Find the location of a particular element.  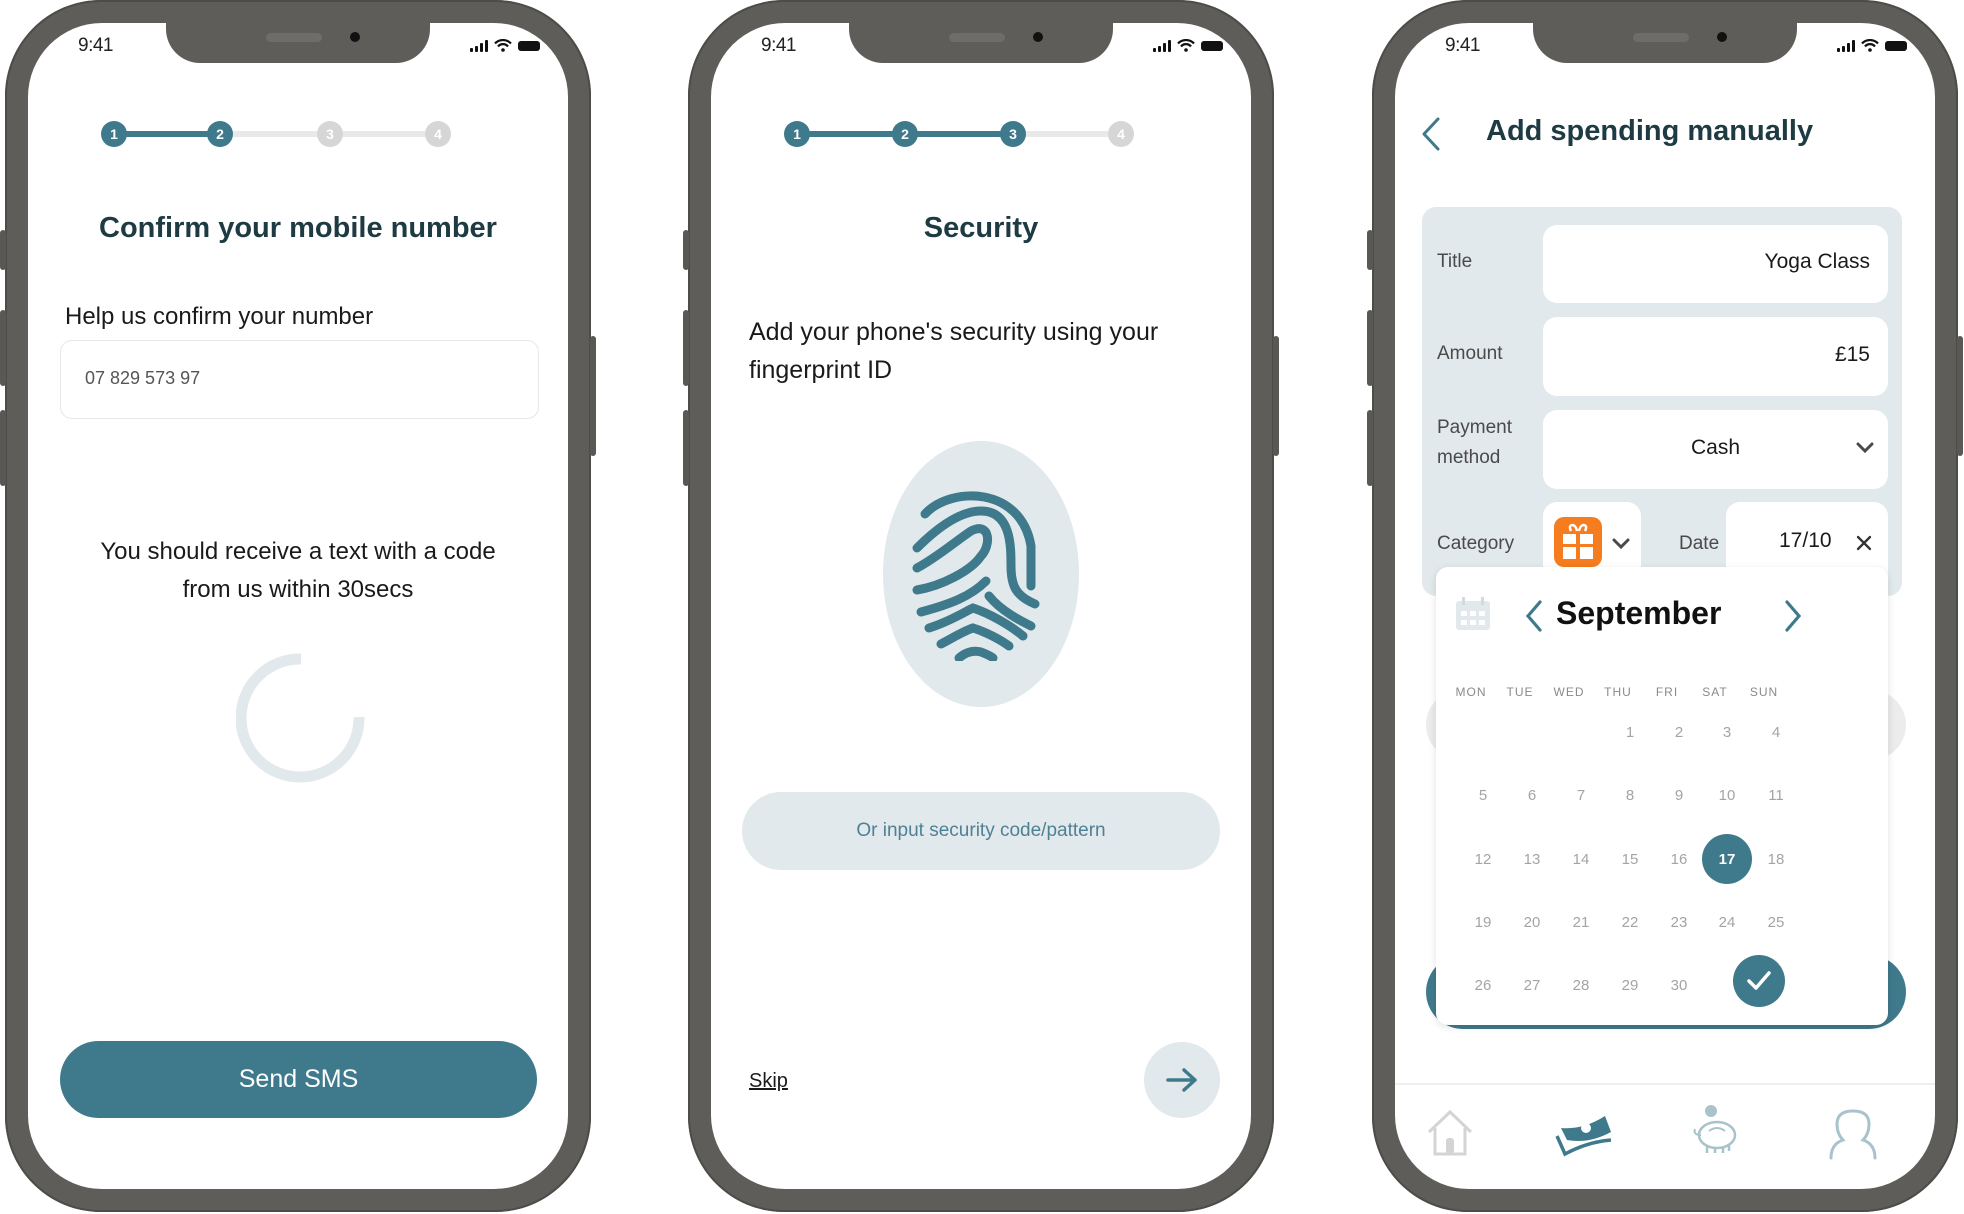

gift-icon is located at coordinates (1578, 542).